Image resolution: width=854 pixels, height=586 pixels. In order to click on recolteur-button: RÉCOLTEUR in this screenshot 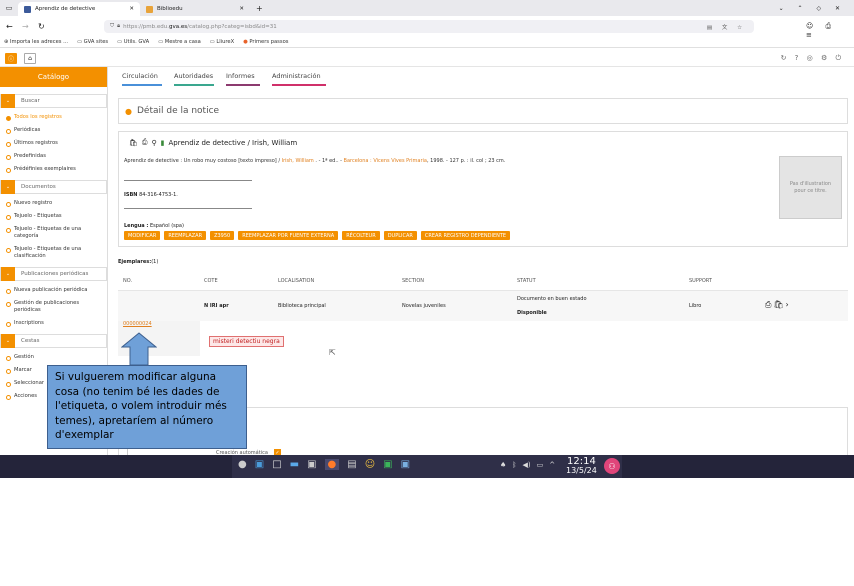, I will do `click(361, 235)`.